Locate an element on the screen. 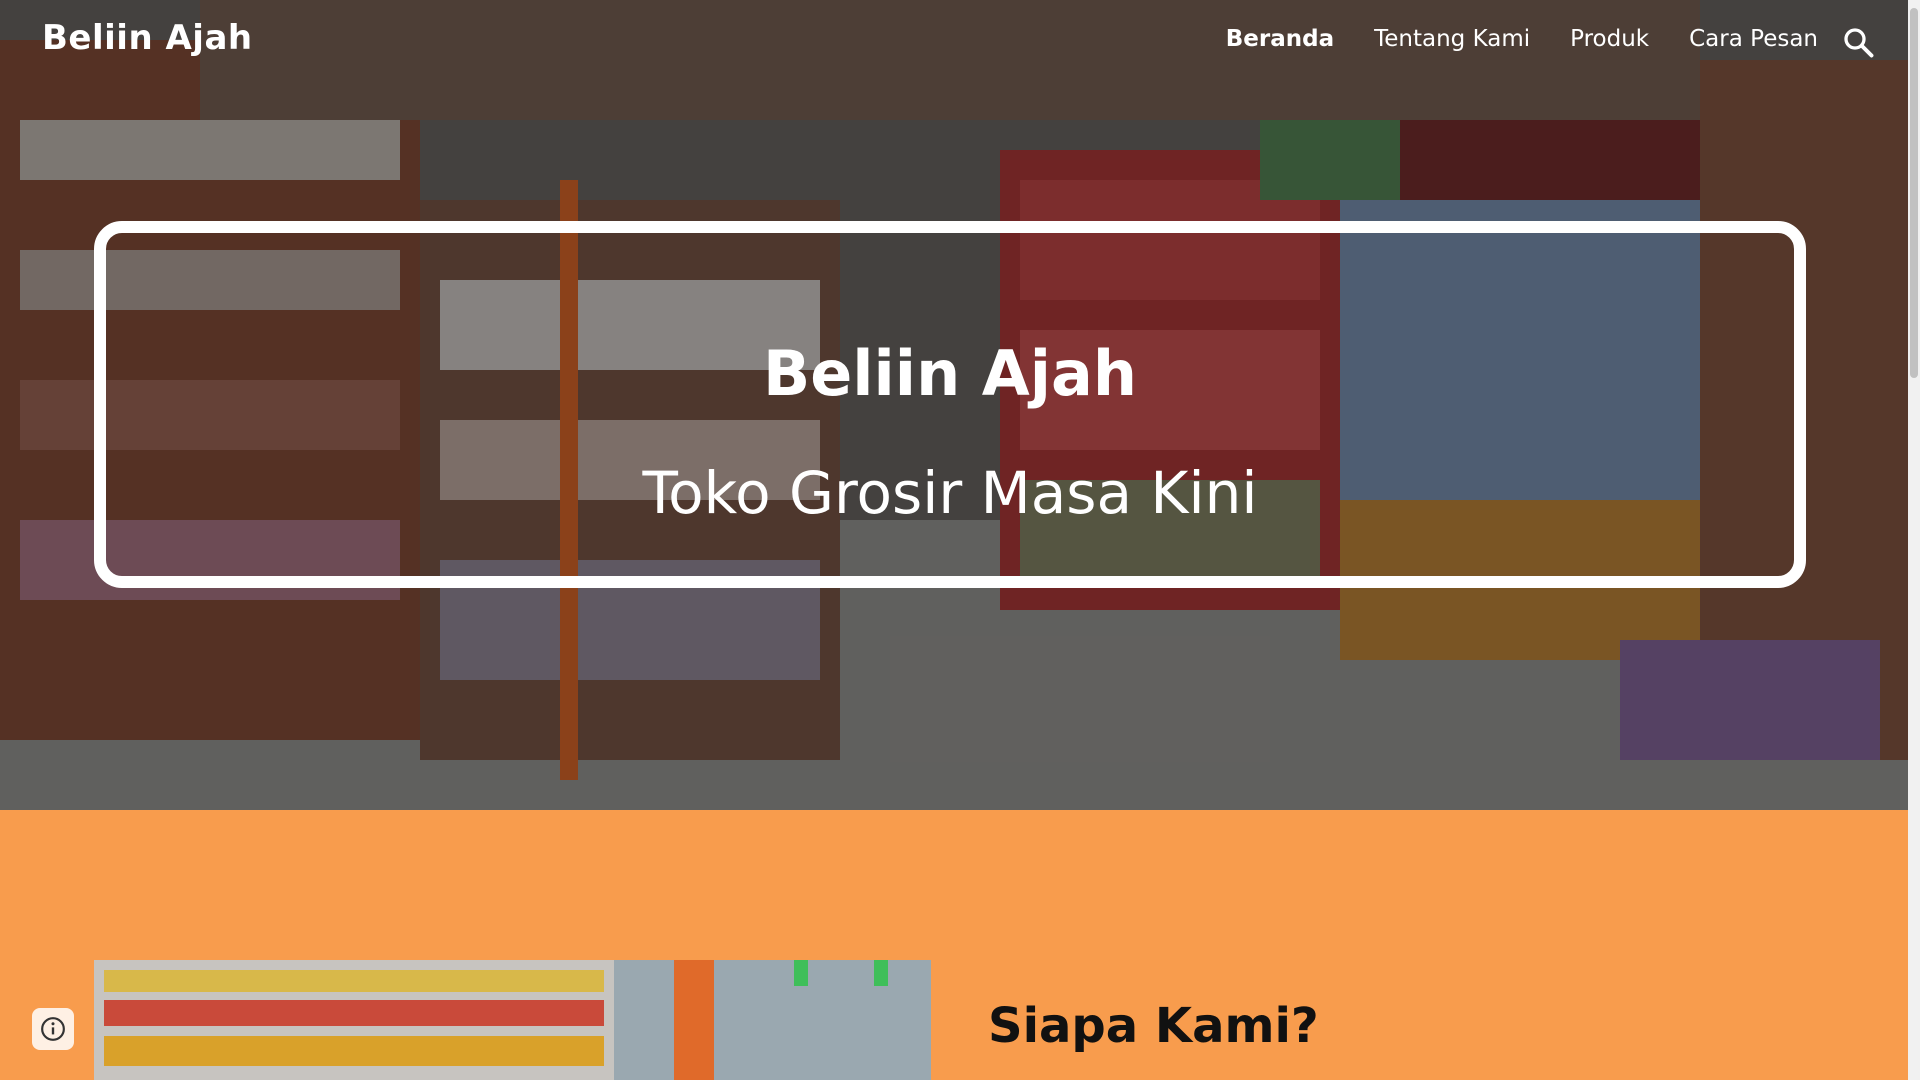  hero-title: Beliin Ajah is located at coordinates (950, 373).